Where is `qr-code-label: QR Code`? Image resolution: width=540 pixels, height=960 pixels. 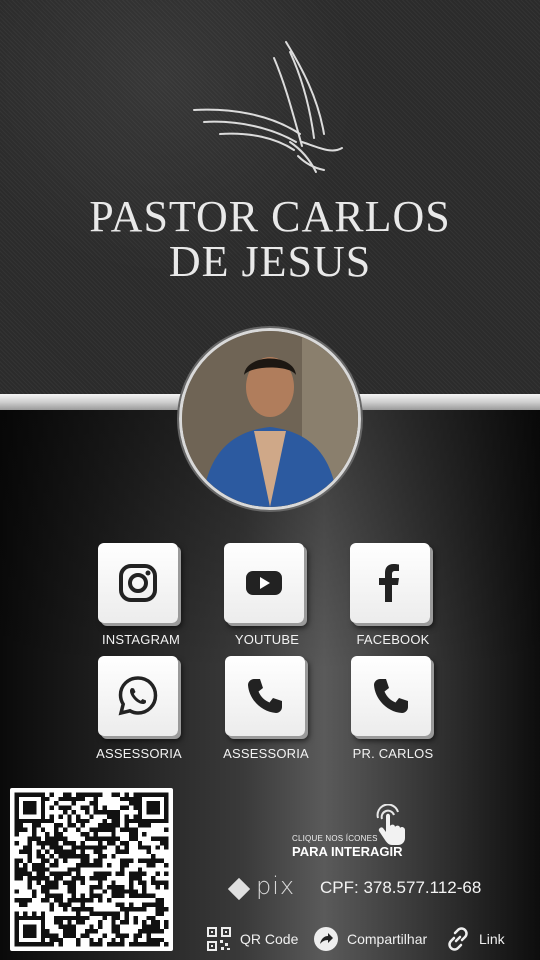
qr-code-label: QR Code is located at coordinates (269, 939).